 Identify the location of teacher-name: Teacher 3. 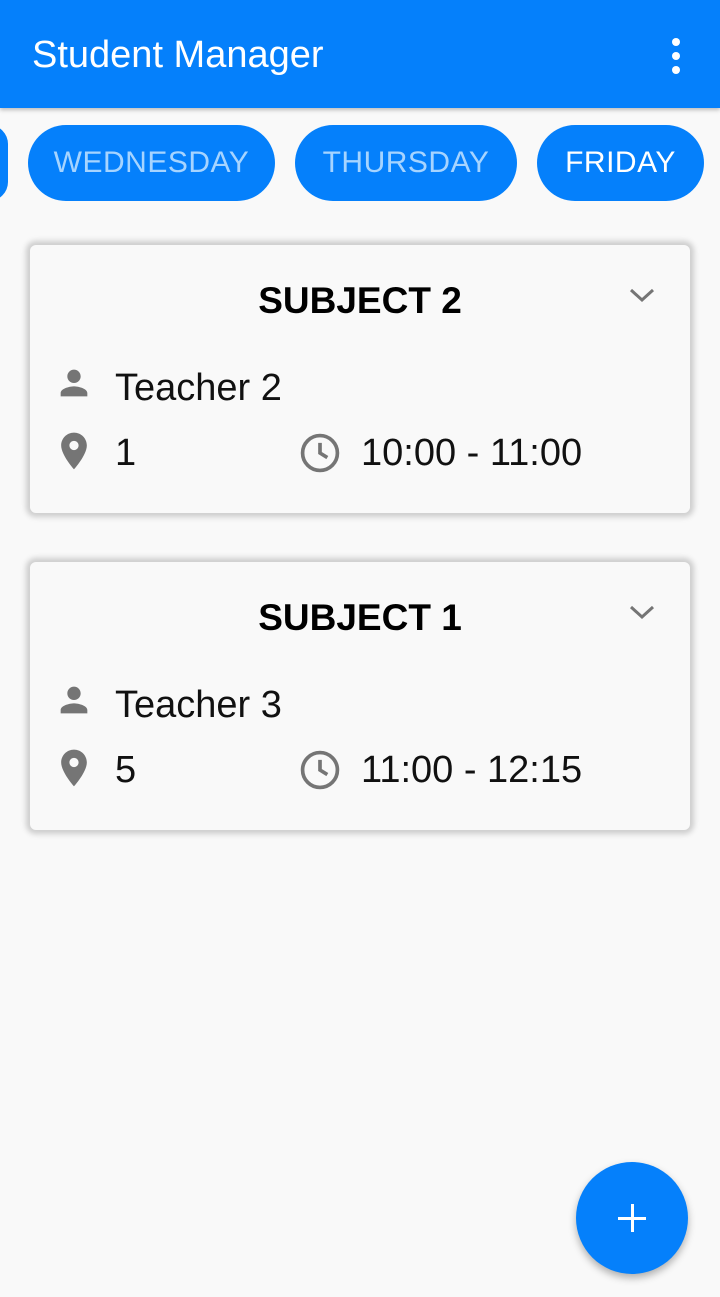
(198, 705).